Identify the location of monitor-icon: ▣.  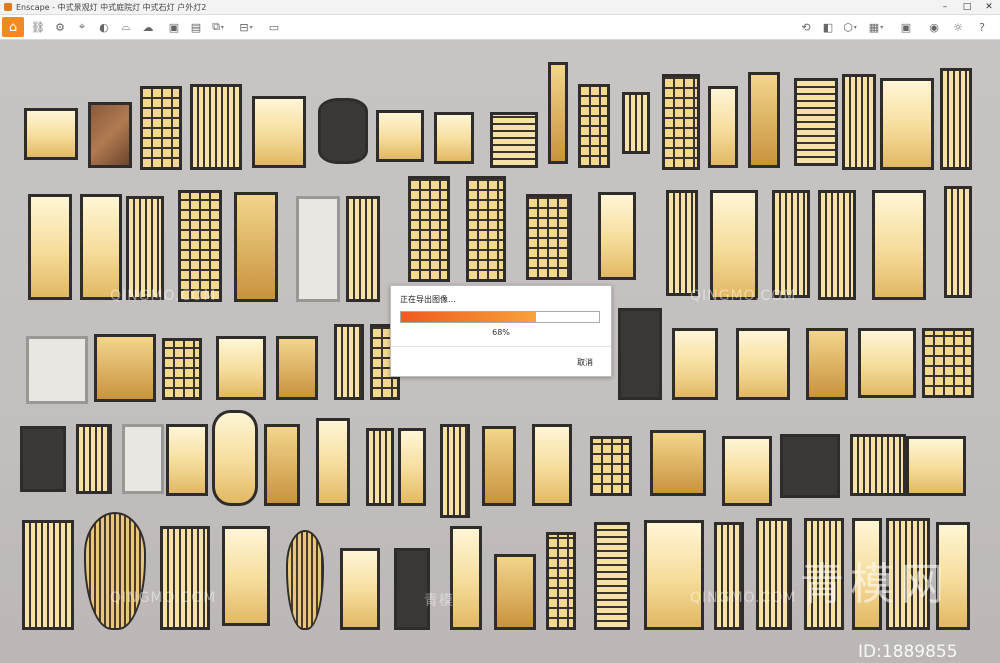
(906, 27).